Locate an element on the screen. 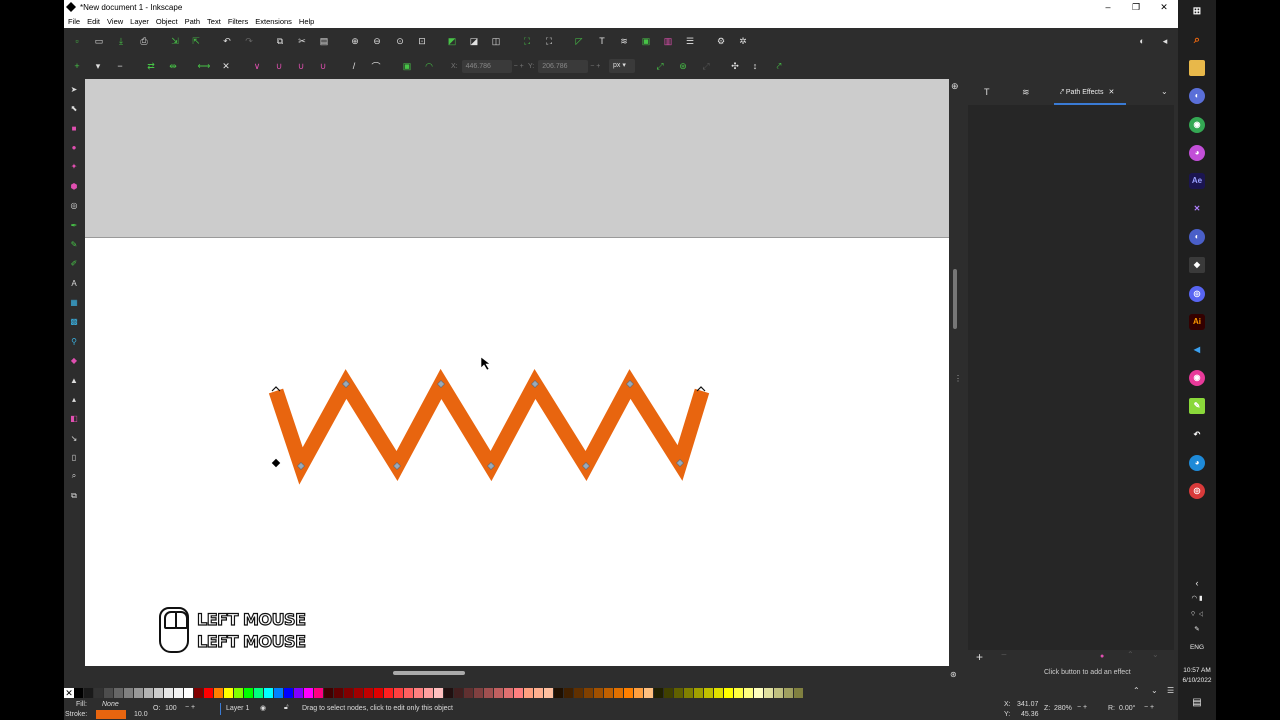  horizontal-scroll-thumb is located at coordinates (429, 673).